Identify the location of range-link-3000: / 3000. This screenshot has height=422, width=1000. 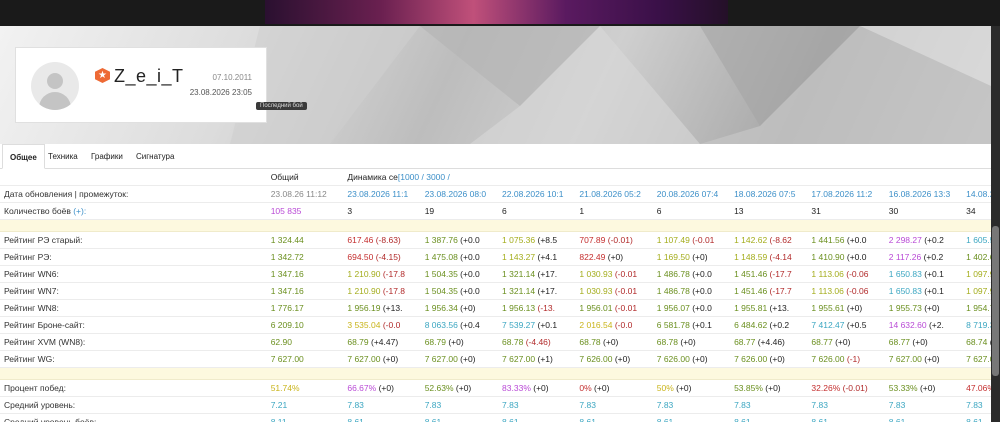
(432, 177).